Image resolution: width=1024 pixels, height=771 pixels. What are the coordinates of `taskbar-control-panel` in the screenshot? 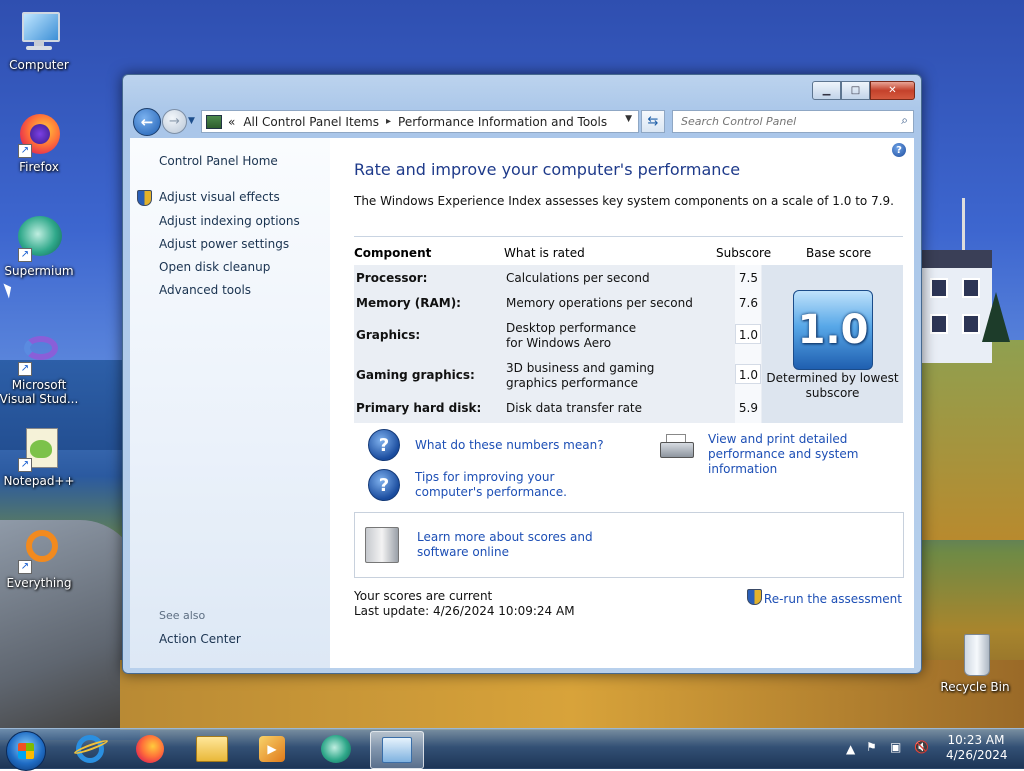 It's located at (397, 750).